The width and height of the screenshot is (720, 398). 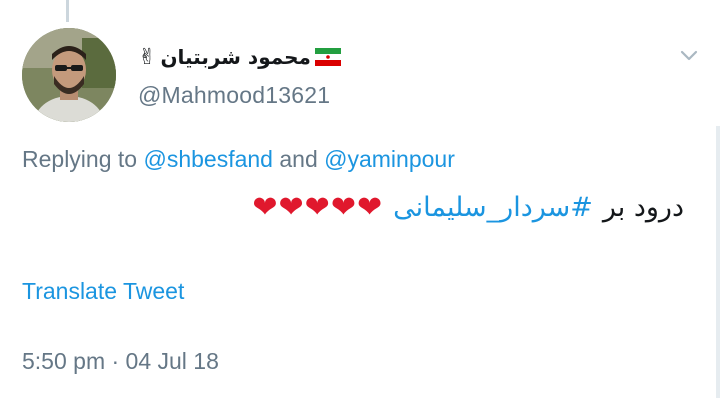 I want to click on chevron-down-icon, so click(x=689, y=55).